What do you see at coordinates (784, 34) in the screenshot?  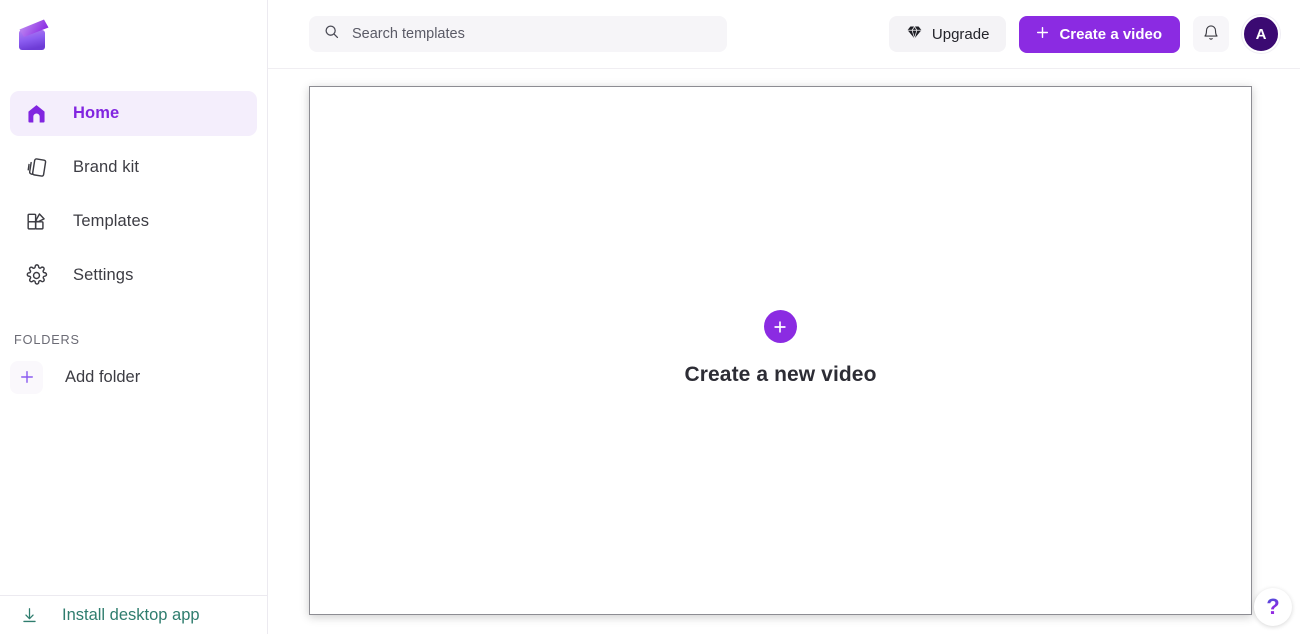 I see `topbar: Upgrade Create a video` at bounding box center [784, 34].